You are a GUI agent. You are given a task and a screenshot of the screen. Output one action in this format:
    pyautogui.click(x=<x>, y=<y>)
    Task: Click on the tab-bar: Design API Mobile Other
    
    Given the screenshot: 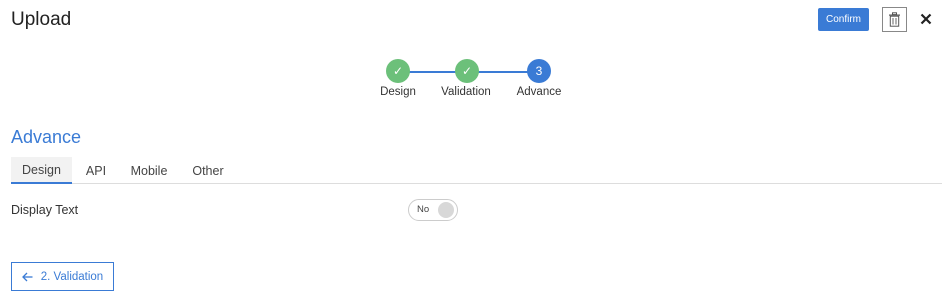 What is the action you would take?
    pyautogui.click(x=476, y=170)
    